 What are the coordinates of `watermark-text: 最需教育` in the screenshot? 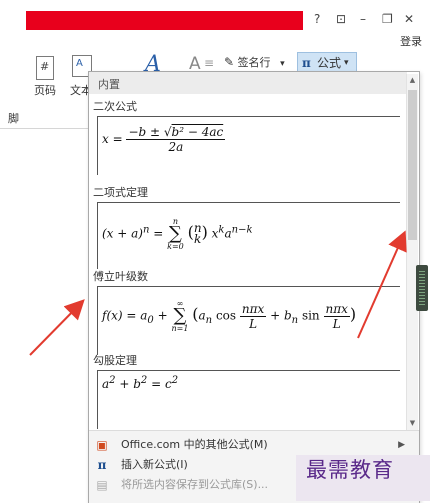 It's located at (350, 470).